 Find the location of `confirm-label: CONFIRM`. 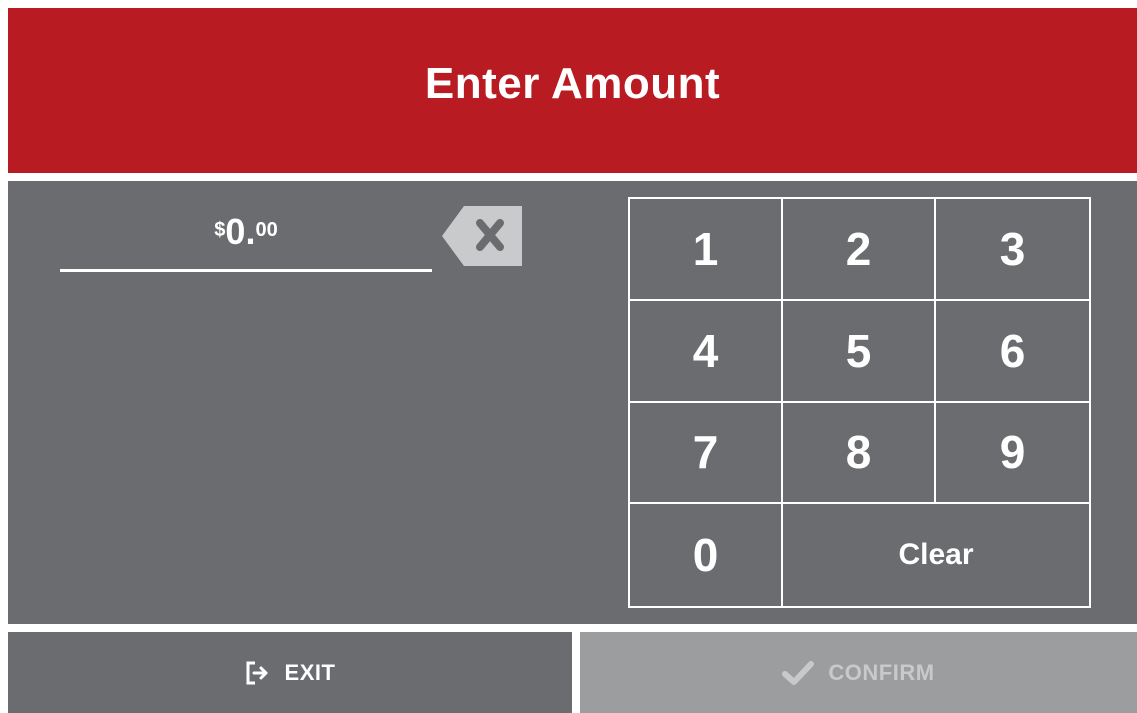

confirm-label: CONFIRM is located at coordinates (881, 672).